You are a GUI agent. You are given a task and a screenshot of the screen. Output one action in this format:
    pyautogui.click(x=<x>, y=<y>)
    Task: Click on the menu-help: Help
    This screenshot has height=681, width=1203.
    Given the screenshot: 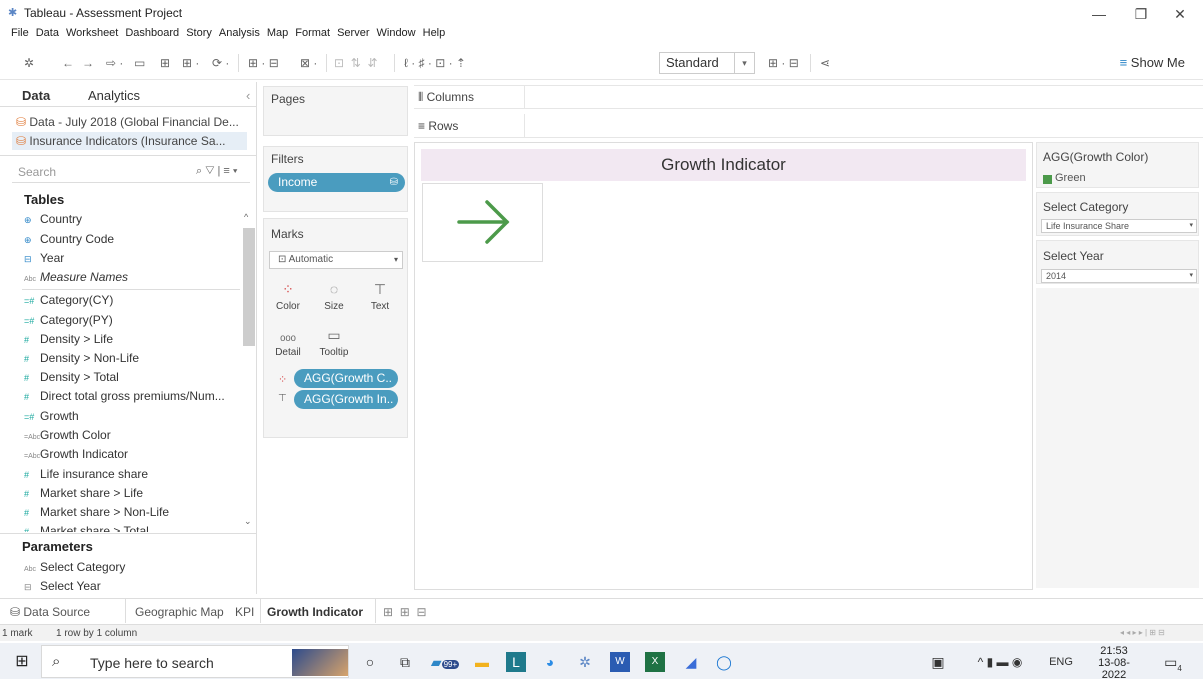 What is the action you would take?
    pyautogui.click(x=434, y=33)
    